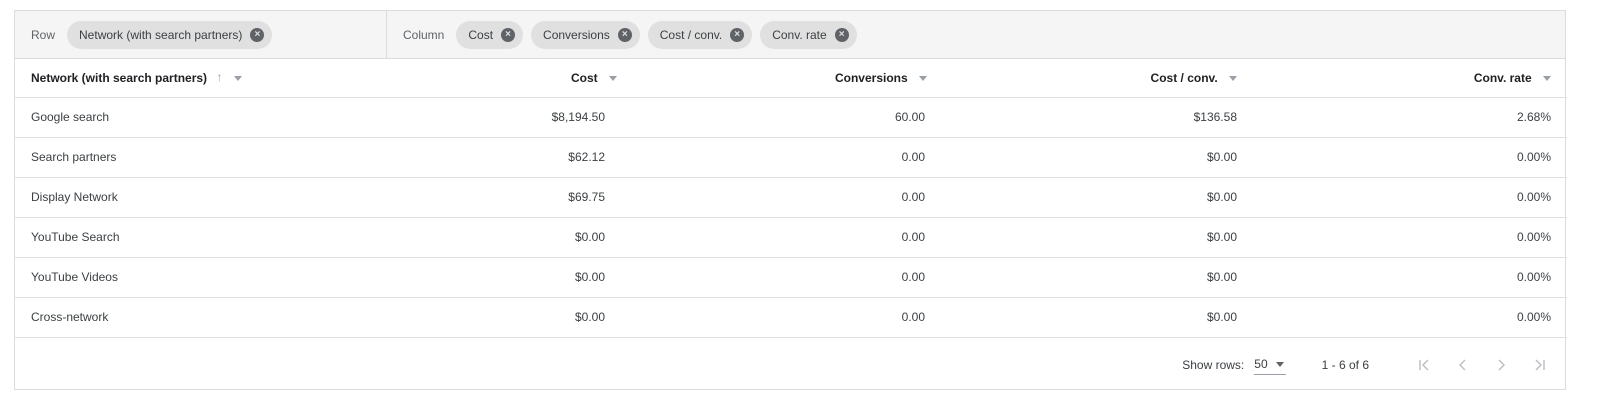 Image resolution: width=1600 pixels, height=400 pixels. What do you see at coordinates (1184, 78) in the screenshot?
I see `column-header-label: Cost / conv.` at bounding box center [1184, 78].